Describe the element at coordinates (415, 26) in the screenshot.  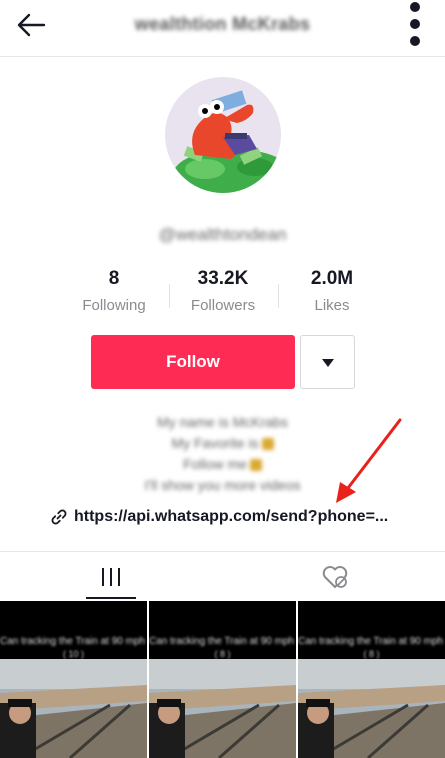
I see `more-options-button` at that location.